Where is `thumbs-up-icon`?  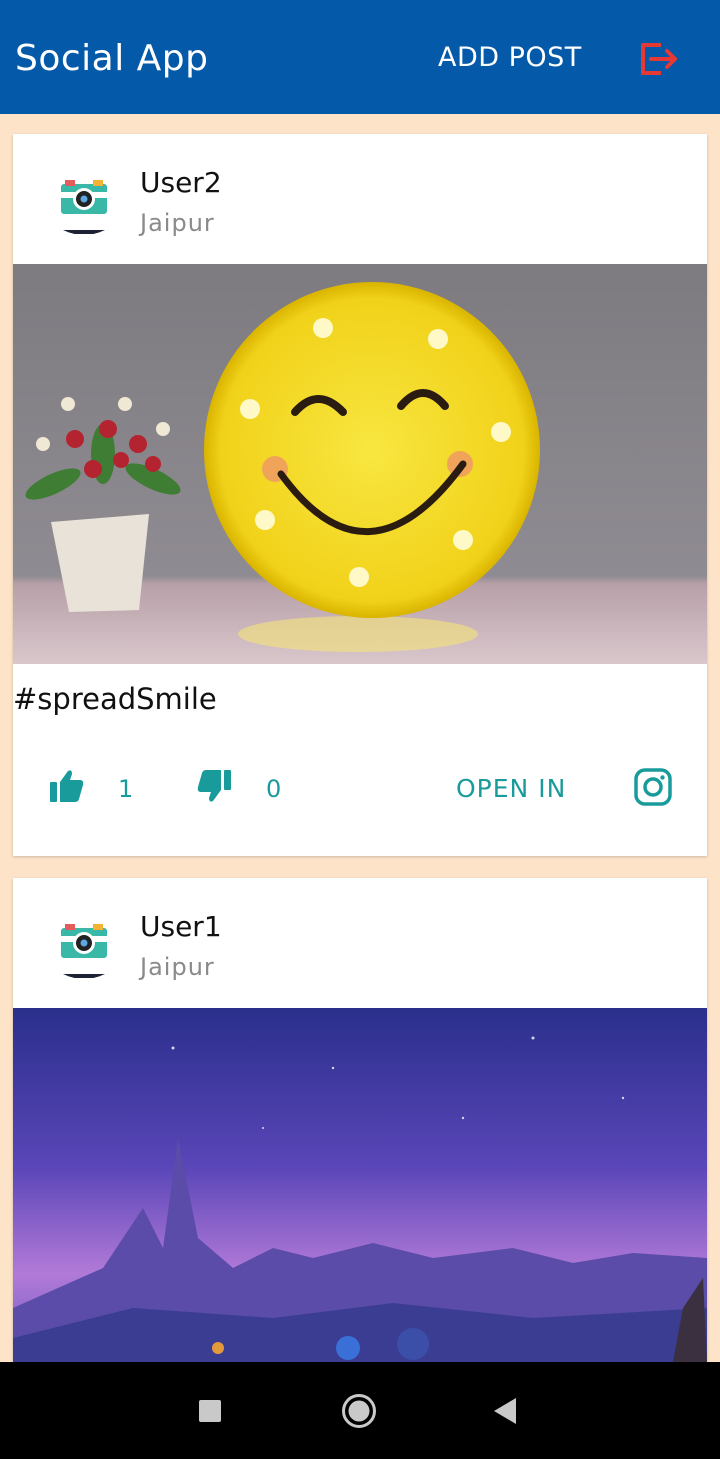 thumbs-up-icon is located at coordinates (67, 786).